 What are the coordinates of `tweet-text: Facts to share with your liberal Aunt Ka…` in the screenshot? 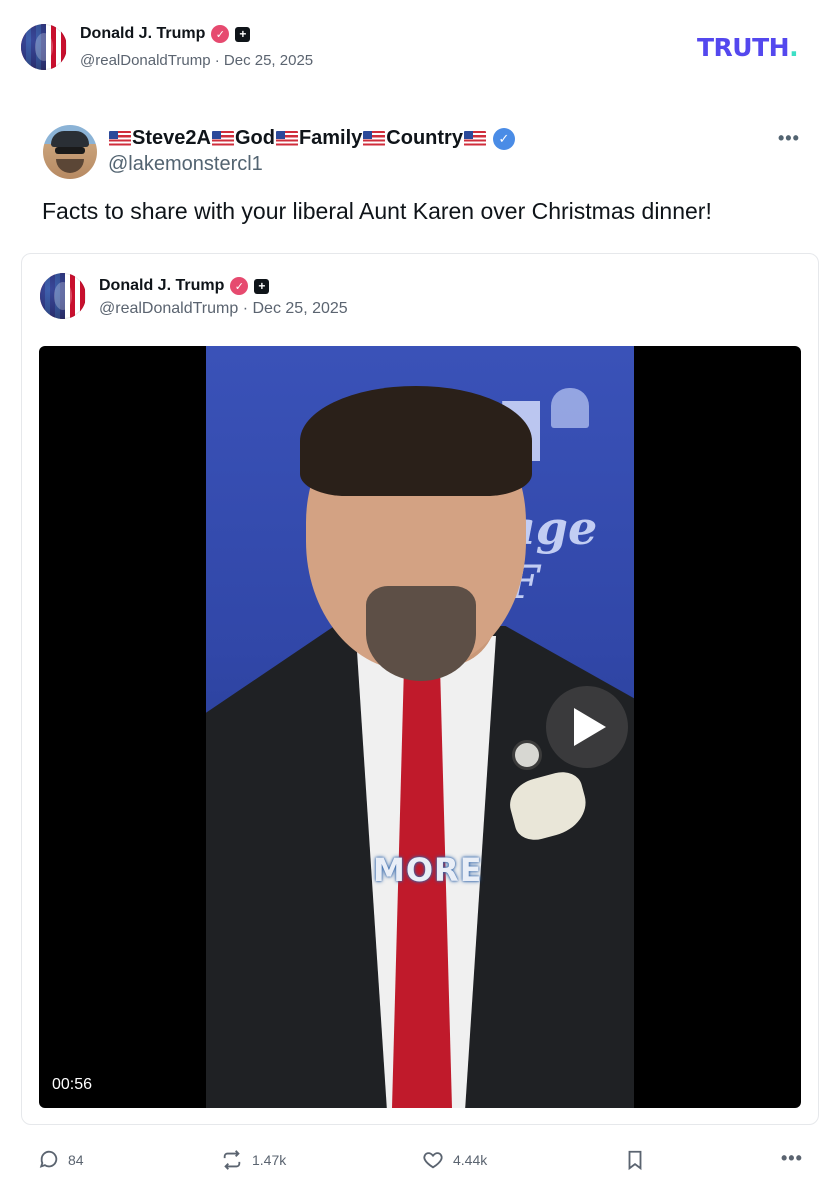 It's located at (377, 211).